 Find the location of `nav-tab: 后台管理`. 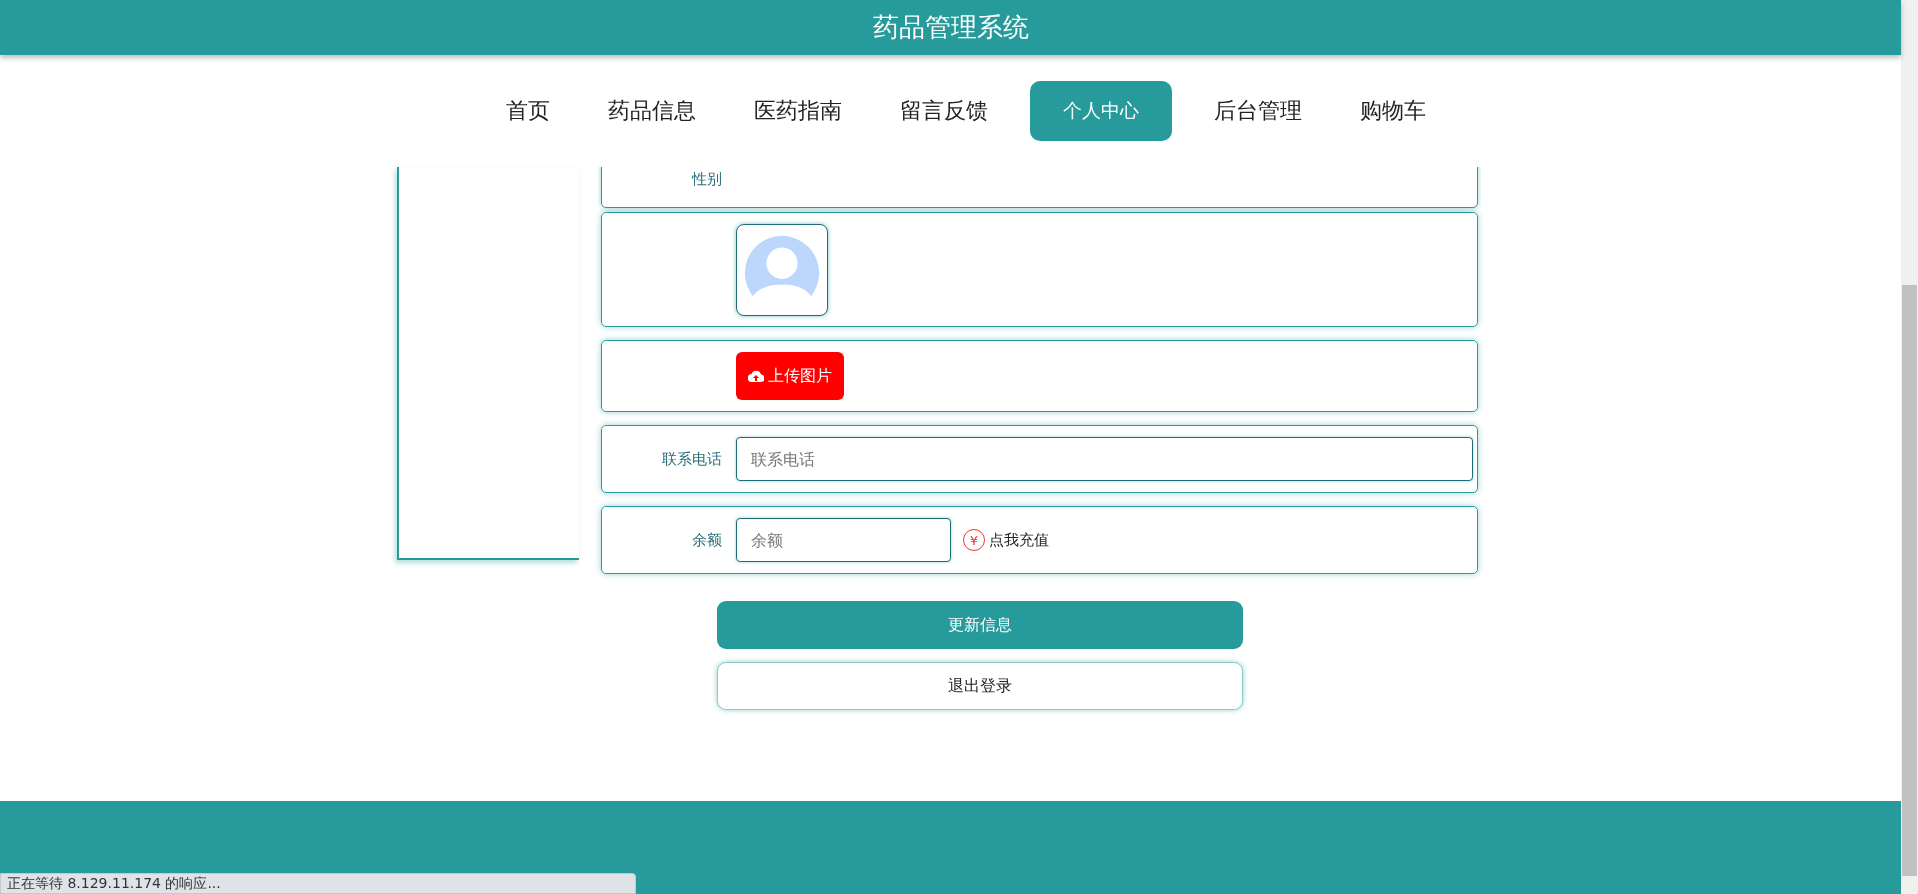

nav-tab: 后台管理 is located at coordinates (1257, 111).